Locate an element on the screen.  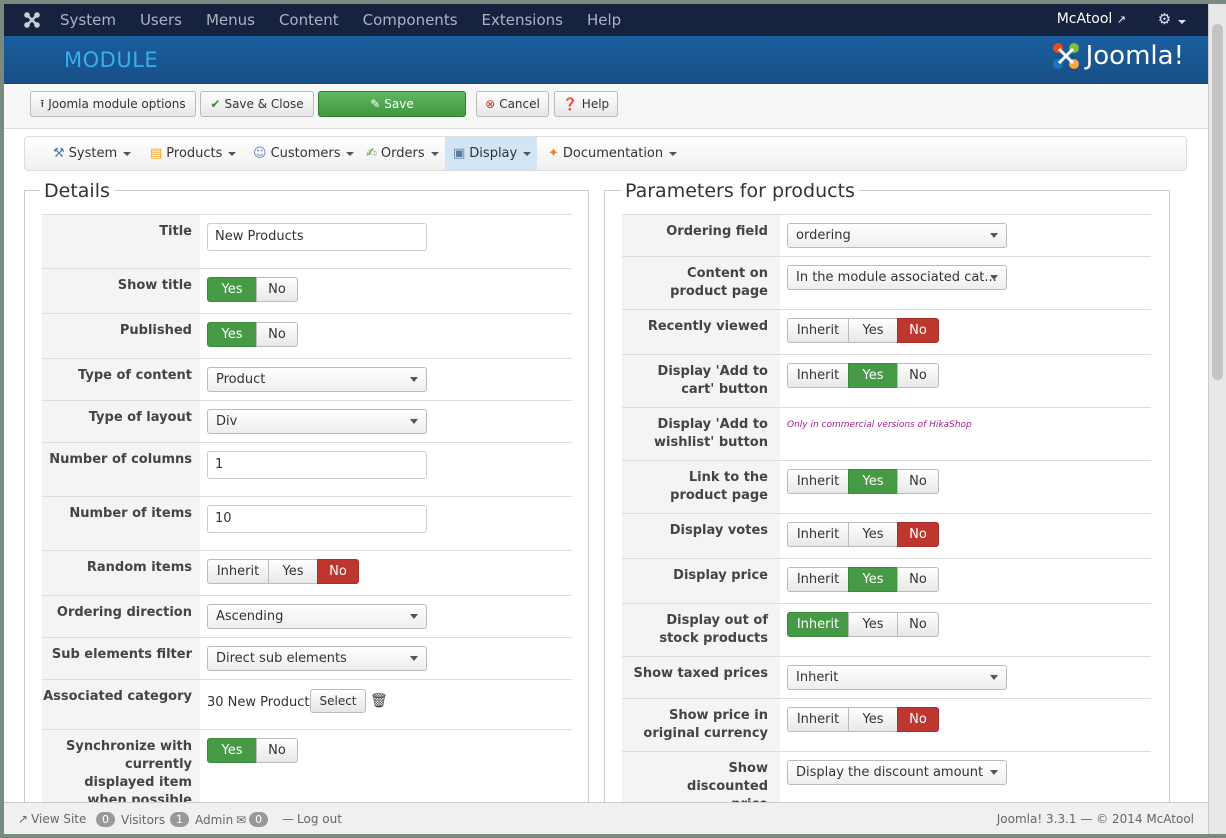
settings-menu: ⚙ is located at coordinates (1172, 19).